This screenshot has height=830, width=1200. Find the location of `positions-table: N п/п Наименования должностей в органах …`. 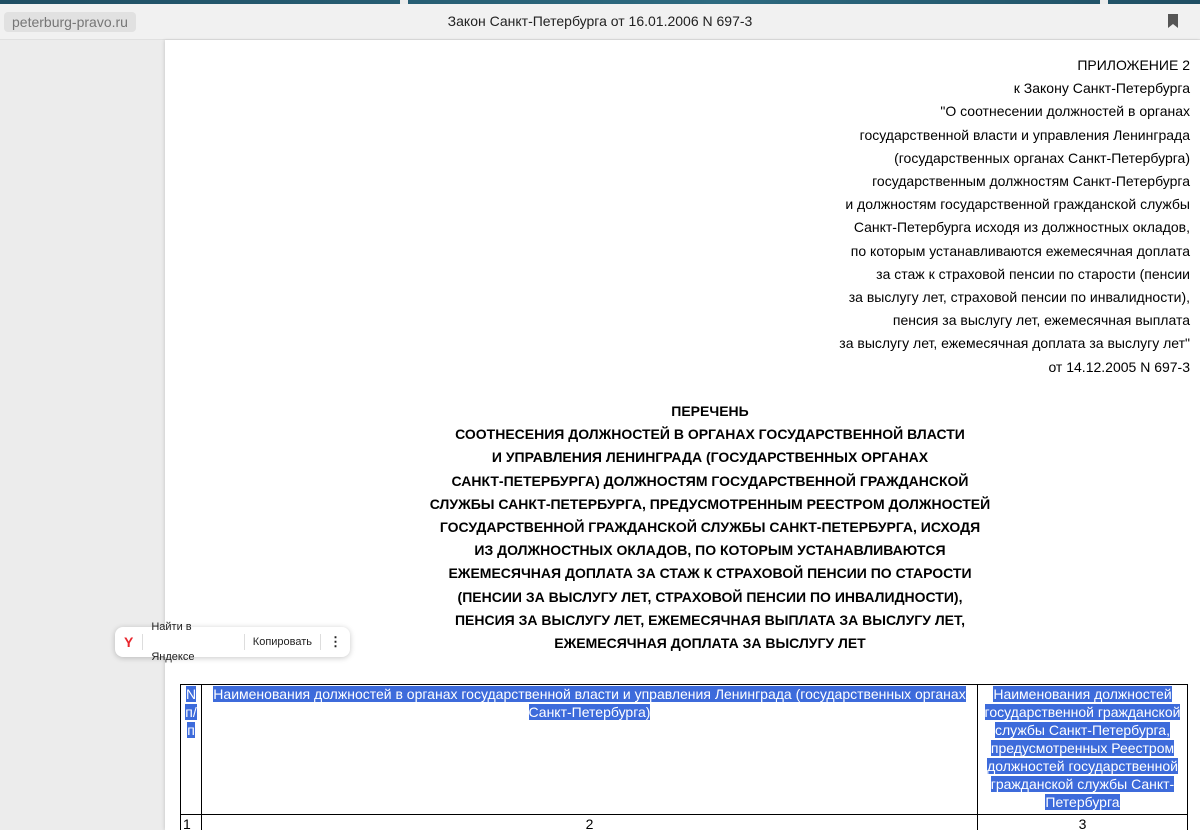

positions-table: N п/п Наименования должностей в органах … is located at coordinates (684, 757).